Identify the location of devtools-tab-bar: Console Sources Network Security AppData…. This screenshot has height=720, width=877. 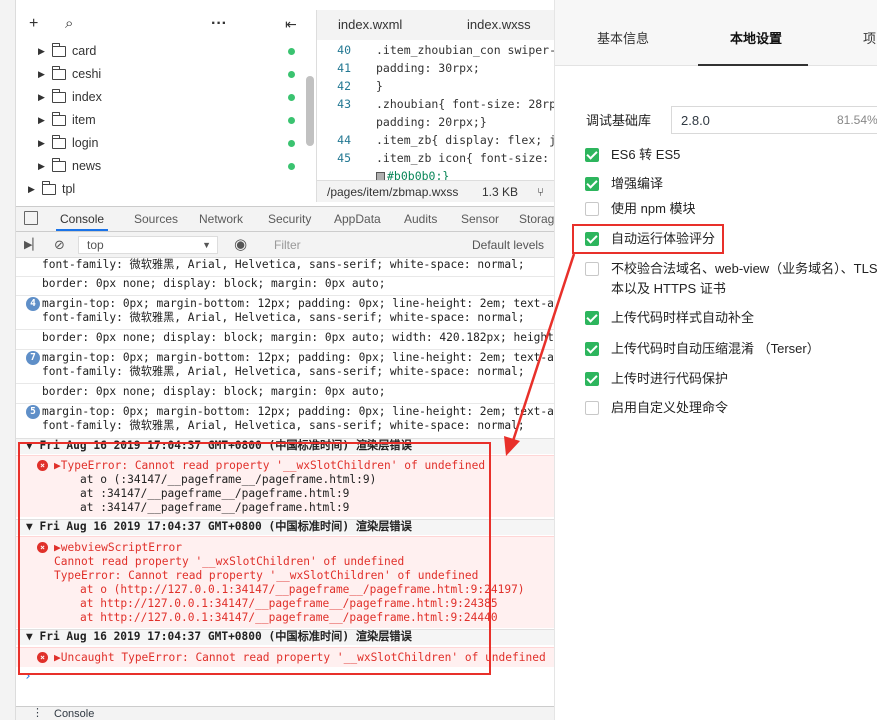
(285, 219).